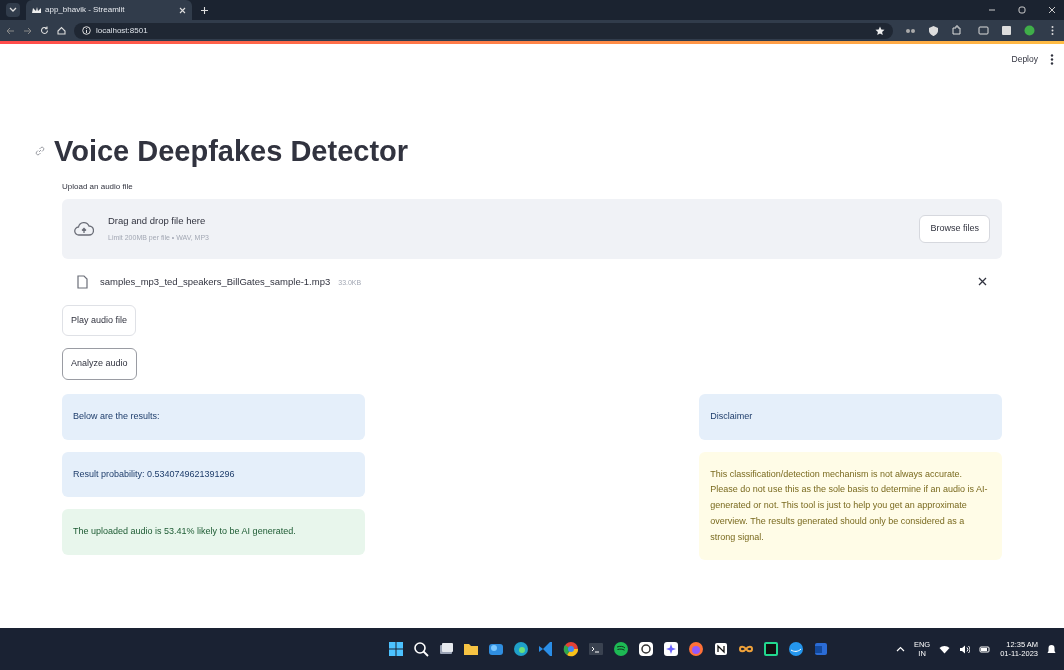 The height and width of the screenshot is (670, 1064). What do you see at coordinates (421, 649) in the screenshot?
I see `search-icon` at bounding box center [421, 649].